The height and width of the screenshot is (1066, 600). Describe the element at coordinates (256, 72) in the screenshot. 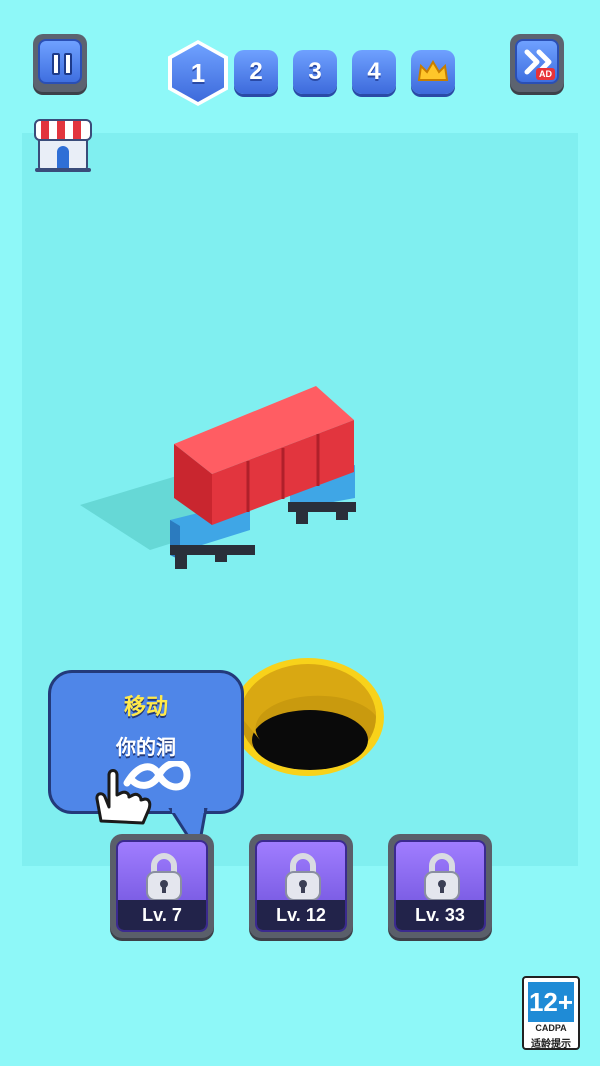

I see `level-2: 2` at that location.